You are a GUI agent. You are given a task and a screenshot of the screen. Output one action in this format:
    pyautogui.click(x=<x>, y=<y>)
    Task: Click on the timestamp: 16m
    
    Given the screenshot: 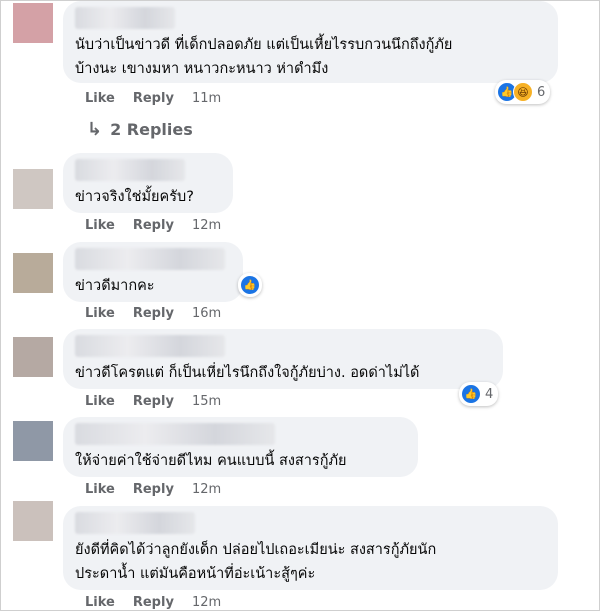 What is the action you would take?
    pyautogui.click(x=206, y=313)
    